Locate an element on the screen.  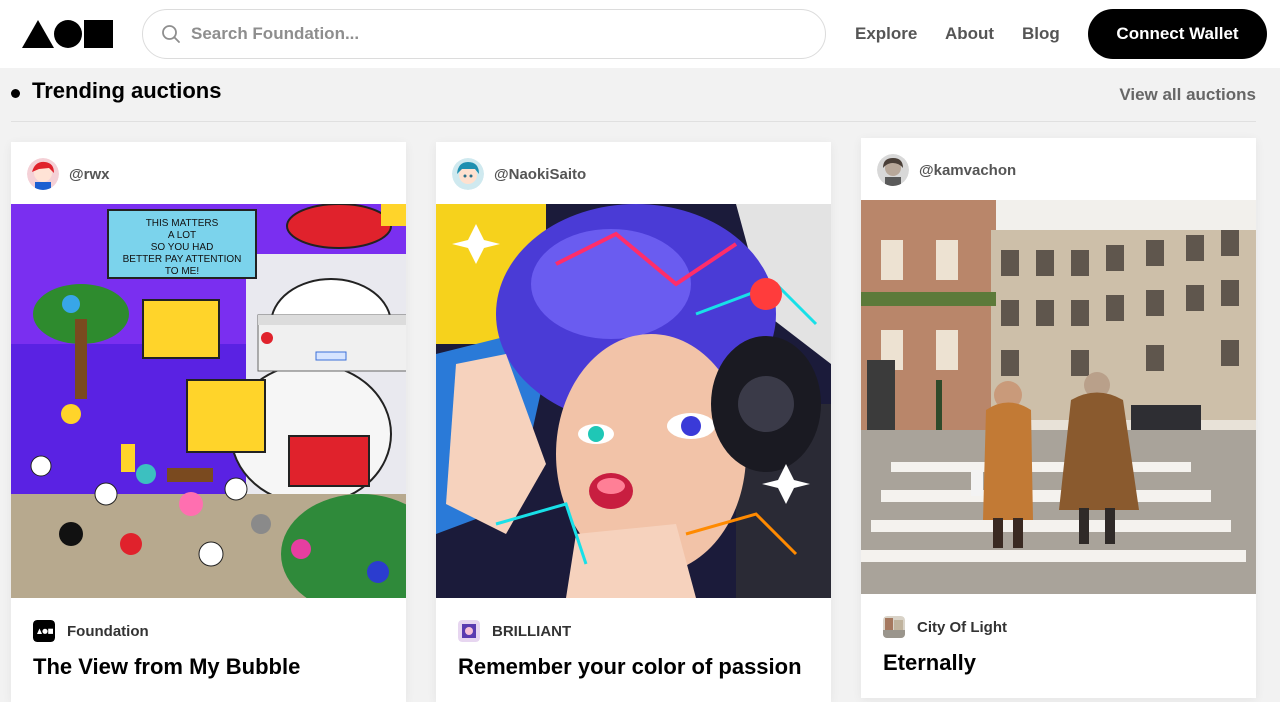
search-bar is located at coordinates (484, 34).